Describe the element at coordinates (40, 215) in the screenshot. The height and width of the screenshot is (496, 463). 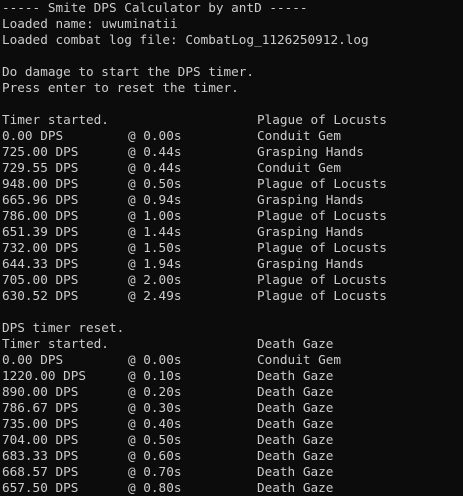
I see `dps-value: 786.00 DPS` at that location.